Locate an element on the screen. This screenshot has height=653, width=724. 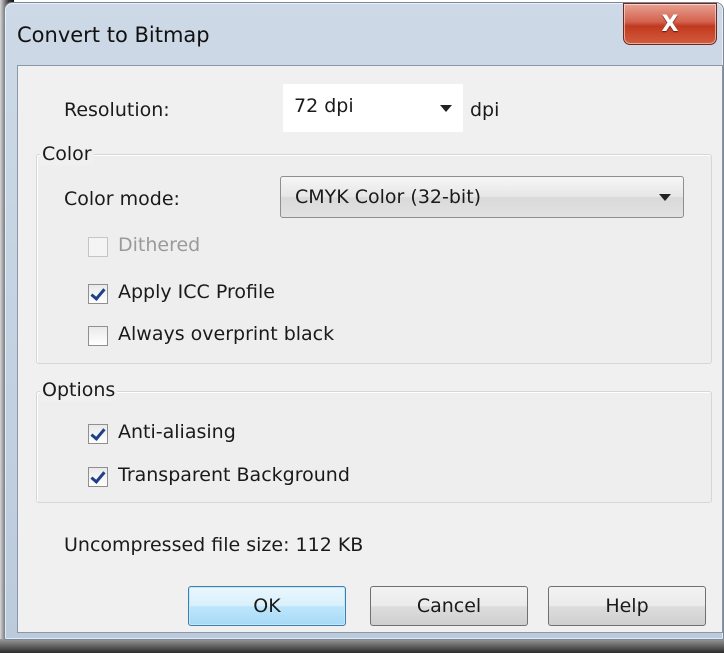
background-shadow-bottom is located at coordinates (362, 646).